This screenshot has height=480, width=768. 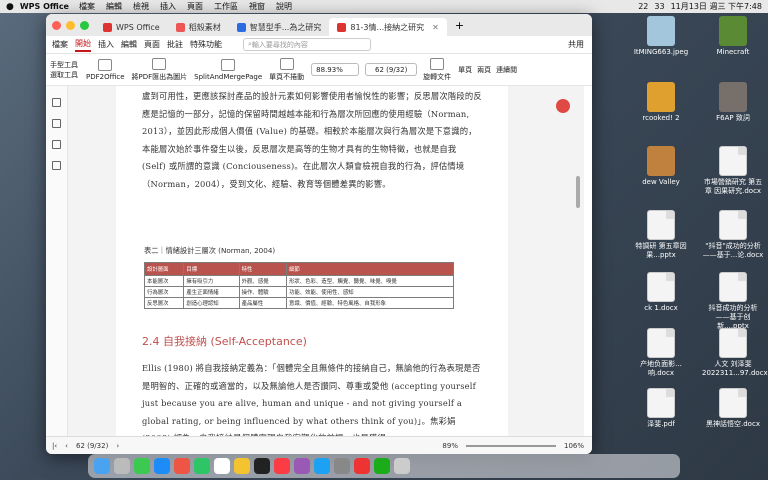 What do you see at coordinates (122, 466) in the screenshot?
I see `launchpad-icon` at bounding box center [122, 466].